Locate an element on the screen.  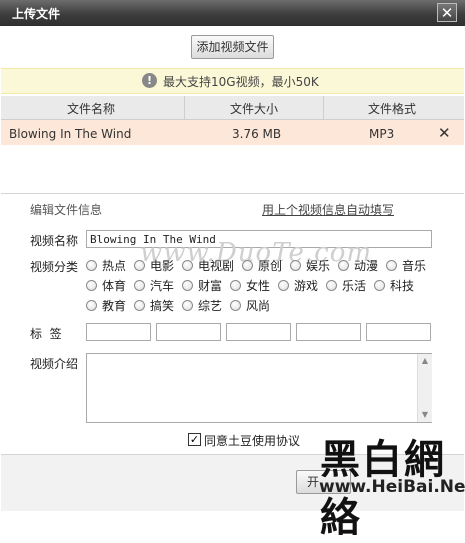
category-radio-anime: 动漫 is located at coordinates (358, 265).